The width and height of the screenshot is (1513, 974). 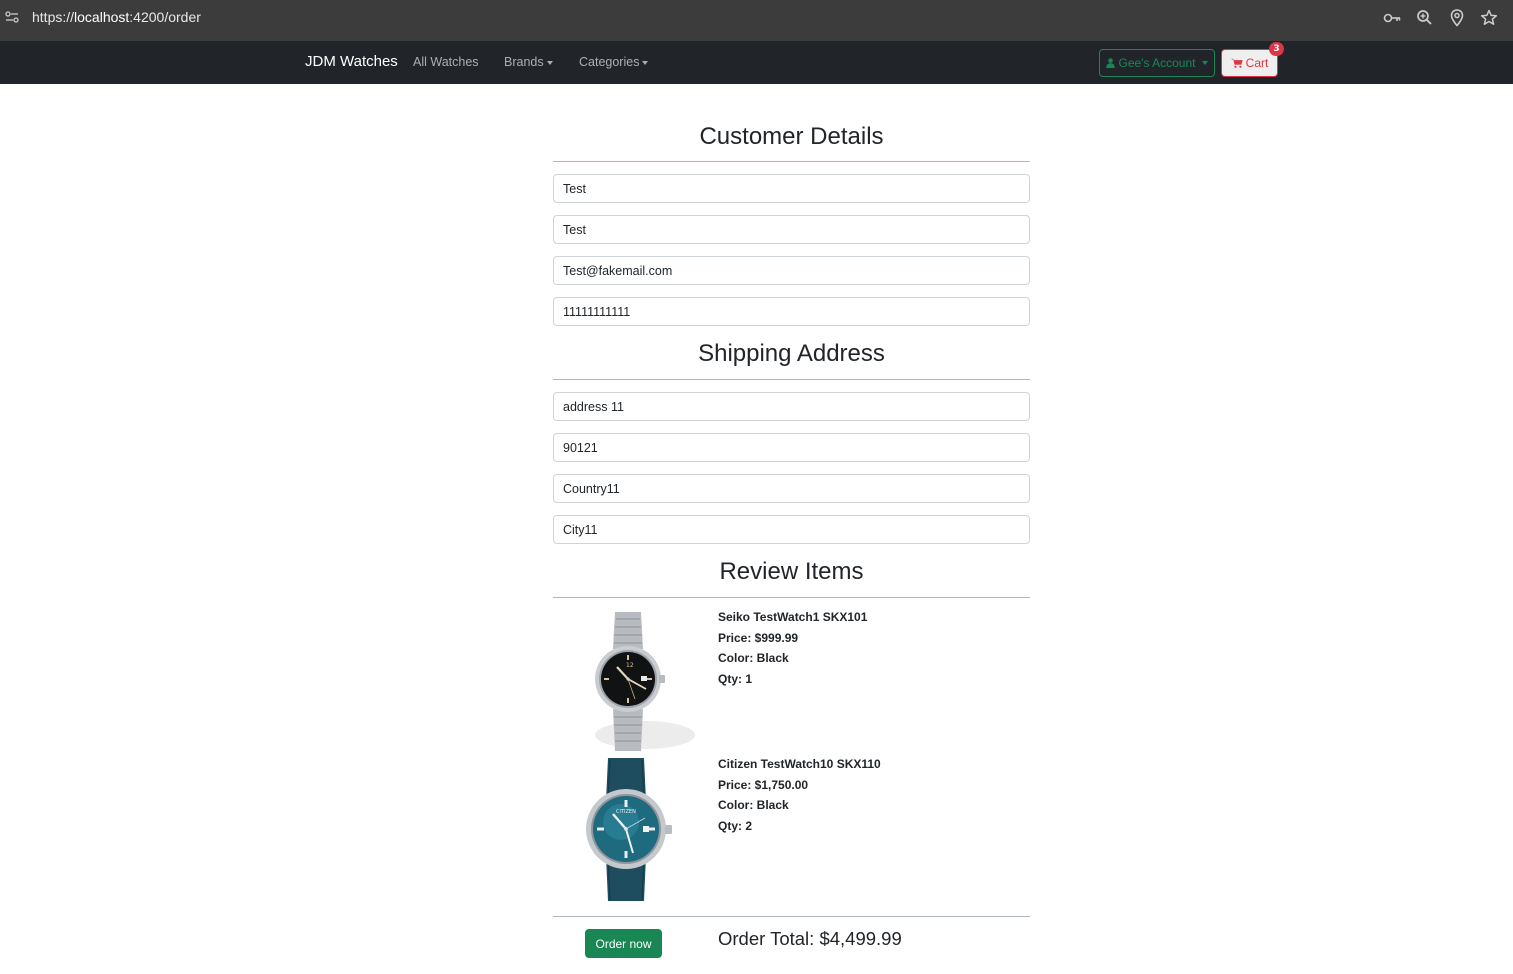 What do you see at coordinates (1392, 18) in the screenshot?
I see `password-key-icon` at bounding box center [1392, 18].